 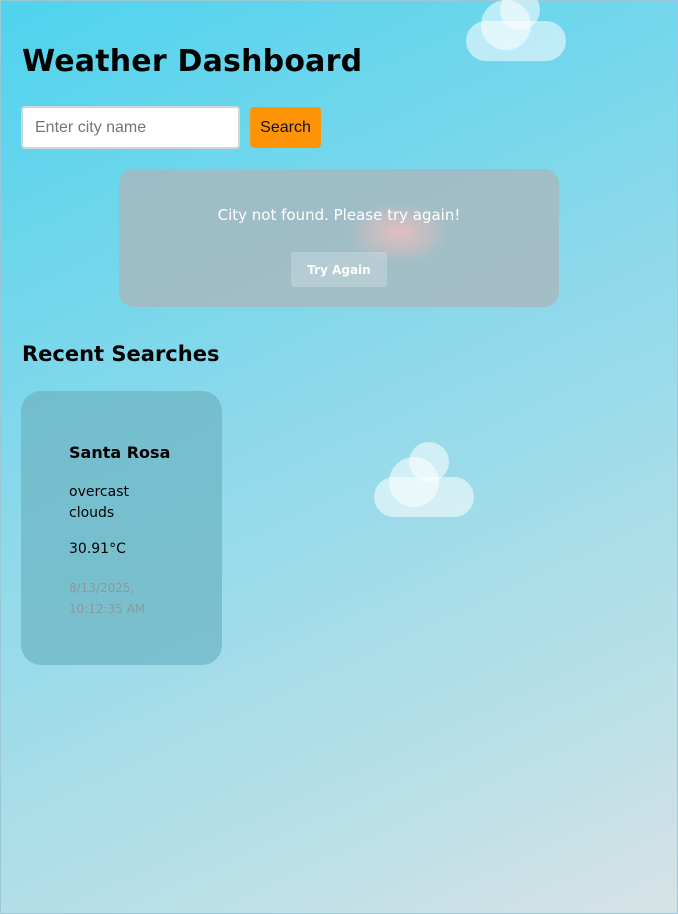 What do you see at coordinates (107, 598) in the screenshot?
I see `search-timestamp: 8/13/2025, 10:12:35 AM` at bounding box center [107, 598].